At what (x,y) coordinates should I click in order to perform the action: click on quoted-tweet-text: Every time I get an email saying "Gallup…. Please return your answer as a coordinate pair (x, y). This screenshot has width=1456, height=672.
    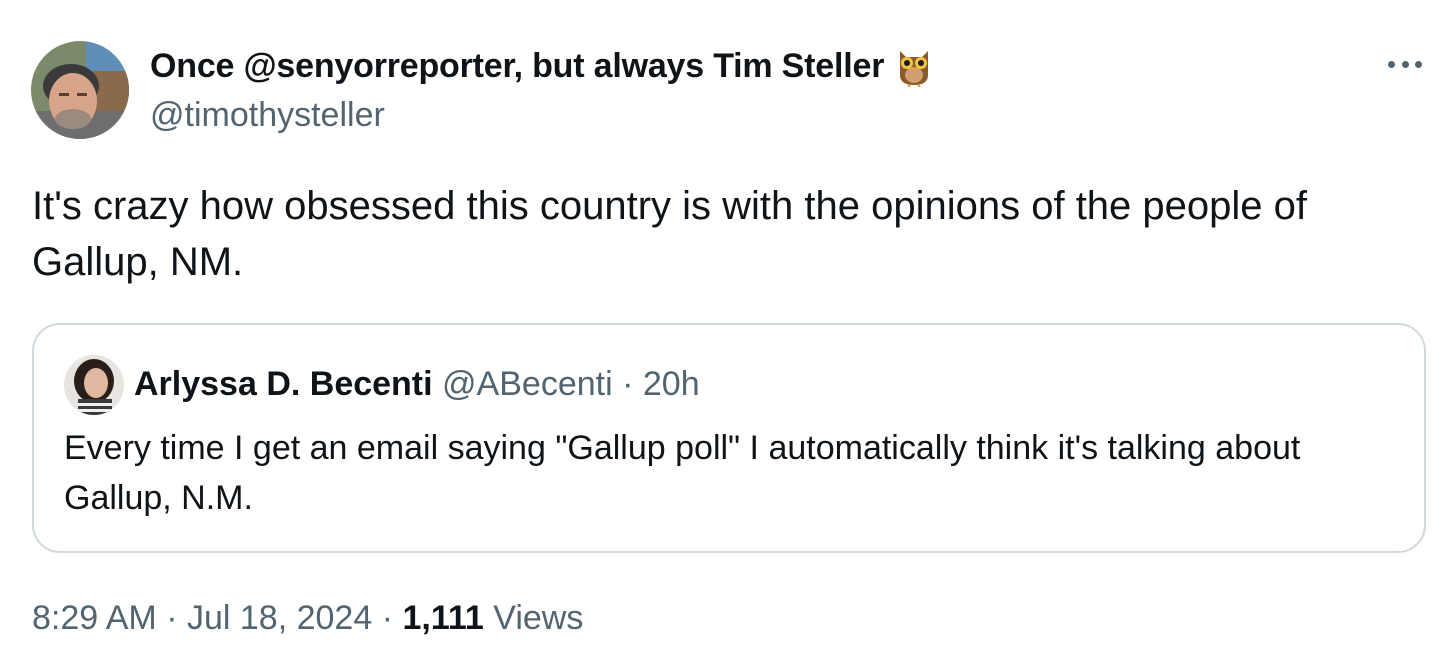
    Looking at the image, I should click on (682, 473).